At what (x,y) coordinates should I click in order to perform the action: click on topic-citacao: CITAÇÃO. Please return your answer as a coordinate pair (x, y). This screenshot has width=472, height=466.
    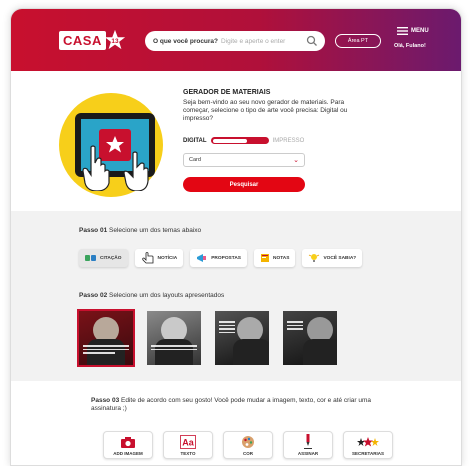
    Looking at the image, I should click on (103, 258).